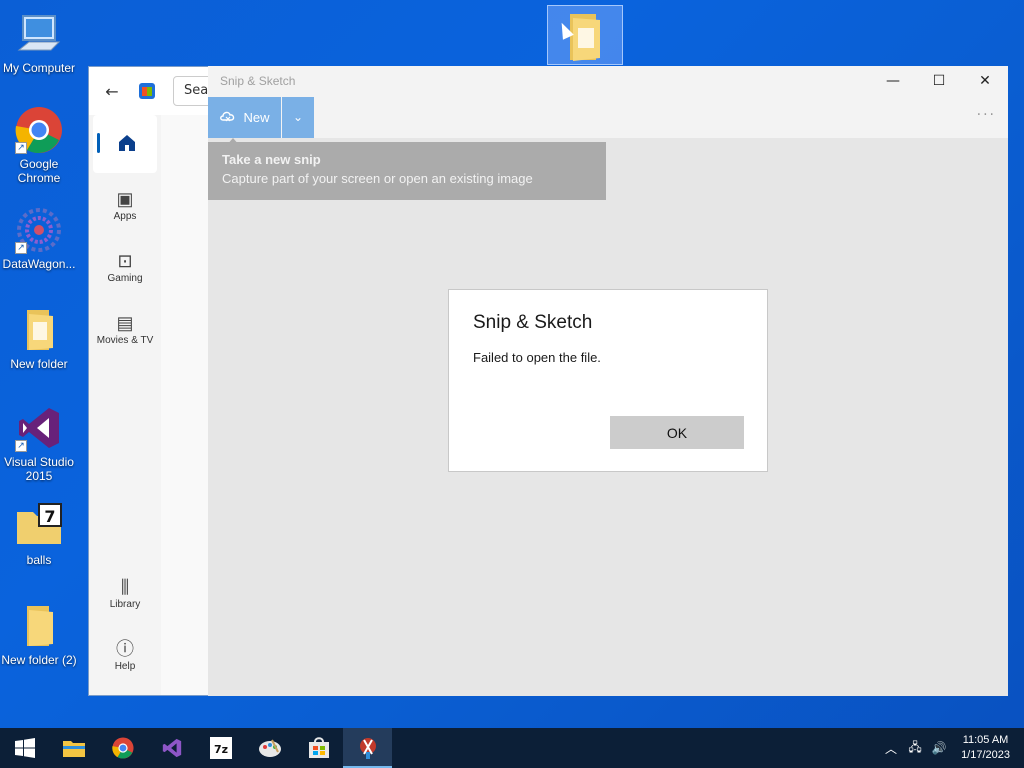 The height and width of the screenshot is (768, 1024). What do you see at coordinates (125, 323) in the screenshot?
I see `clapperboard-icon: ▤` at bounding box center [125, 323].